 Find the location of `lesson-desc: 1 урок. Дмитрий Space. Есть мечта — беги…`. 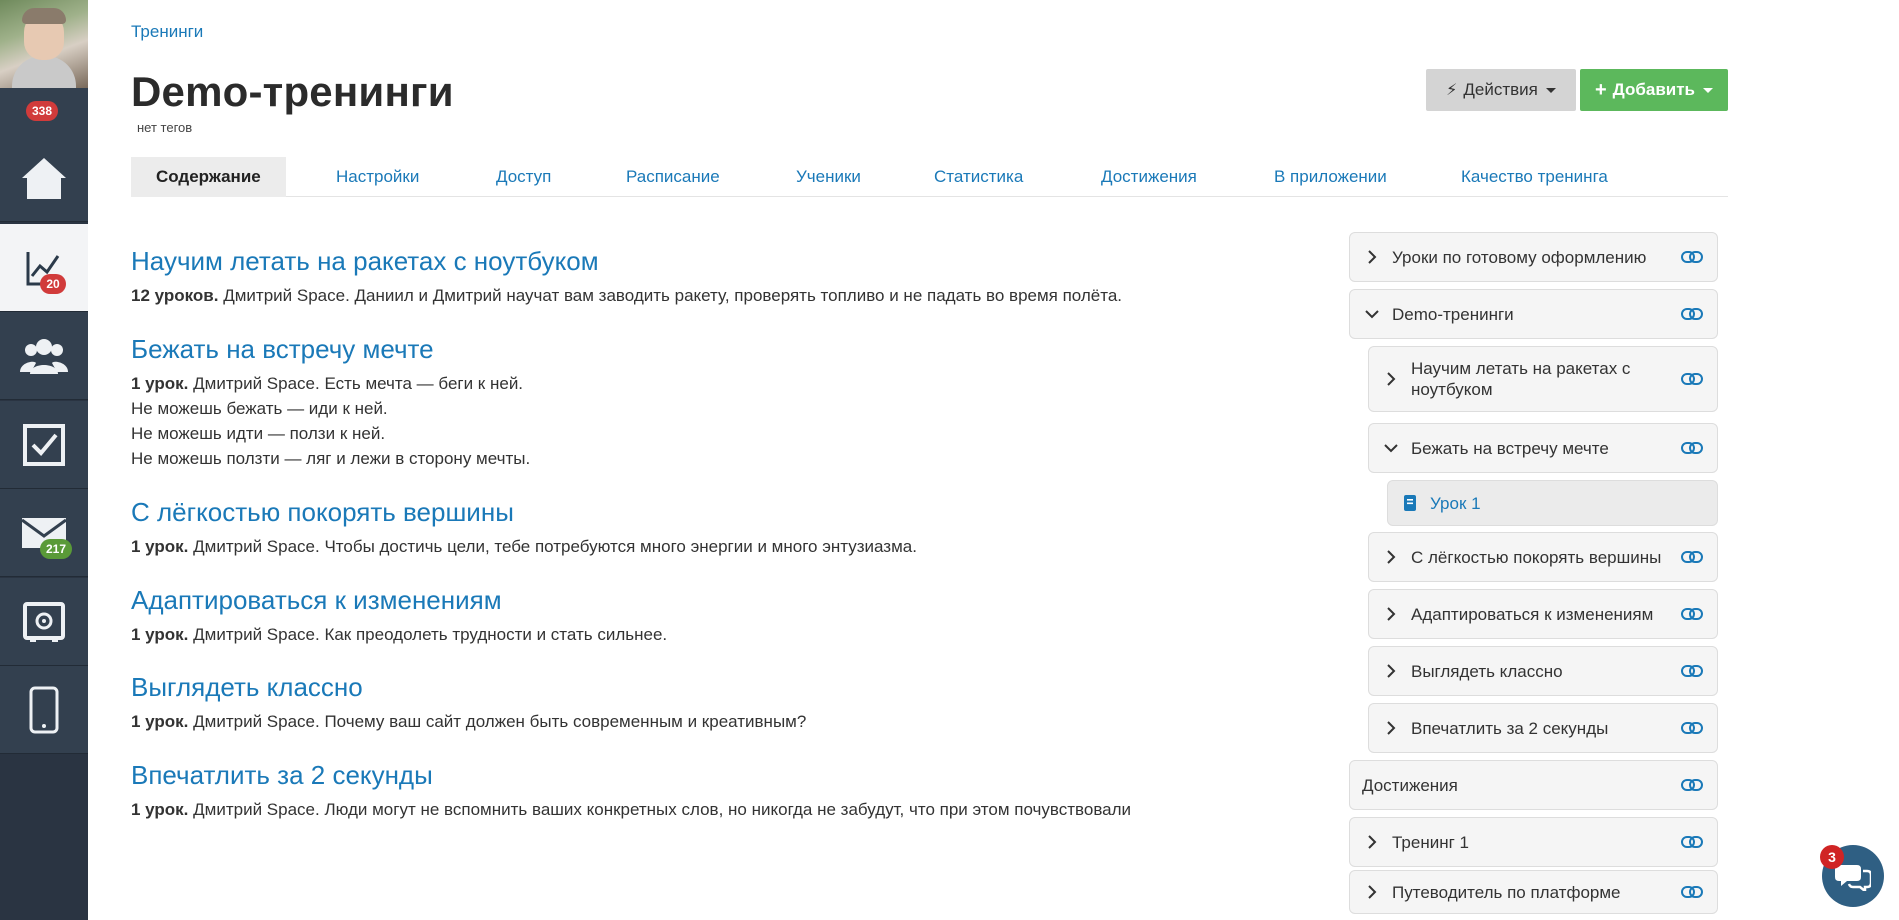

lesson-desc: 1 урок. Дмитрий Space. Есть мечта — беги… is located at coordinates (331, 421).